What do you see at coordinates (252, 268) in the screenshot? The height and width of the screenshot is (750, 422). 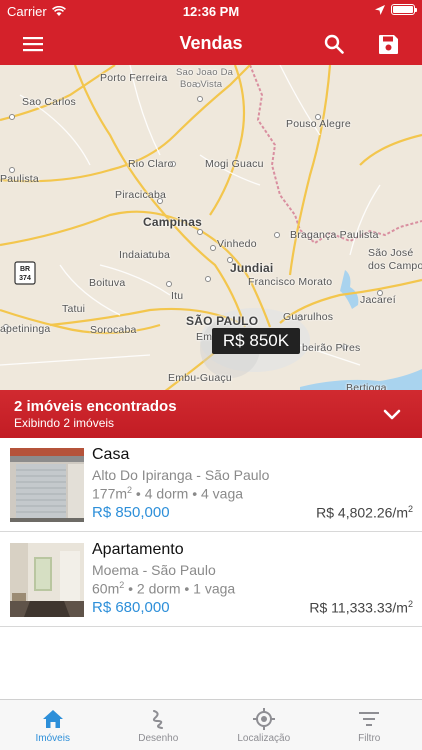 I see `map-label-jundiai: Jundiai` at bounding box center [252, 268].